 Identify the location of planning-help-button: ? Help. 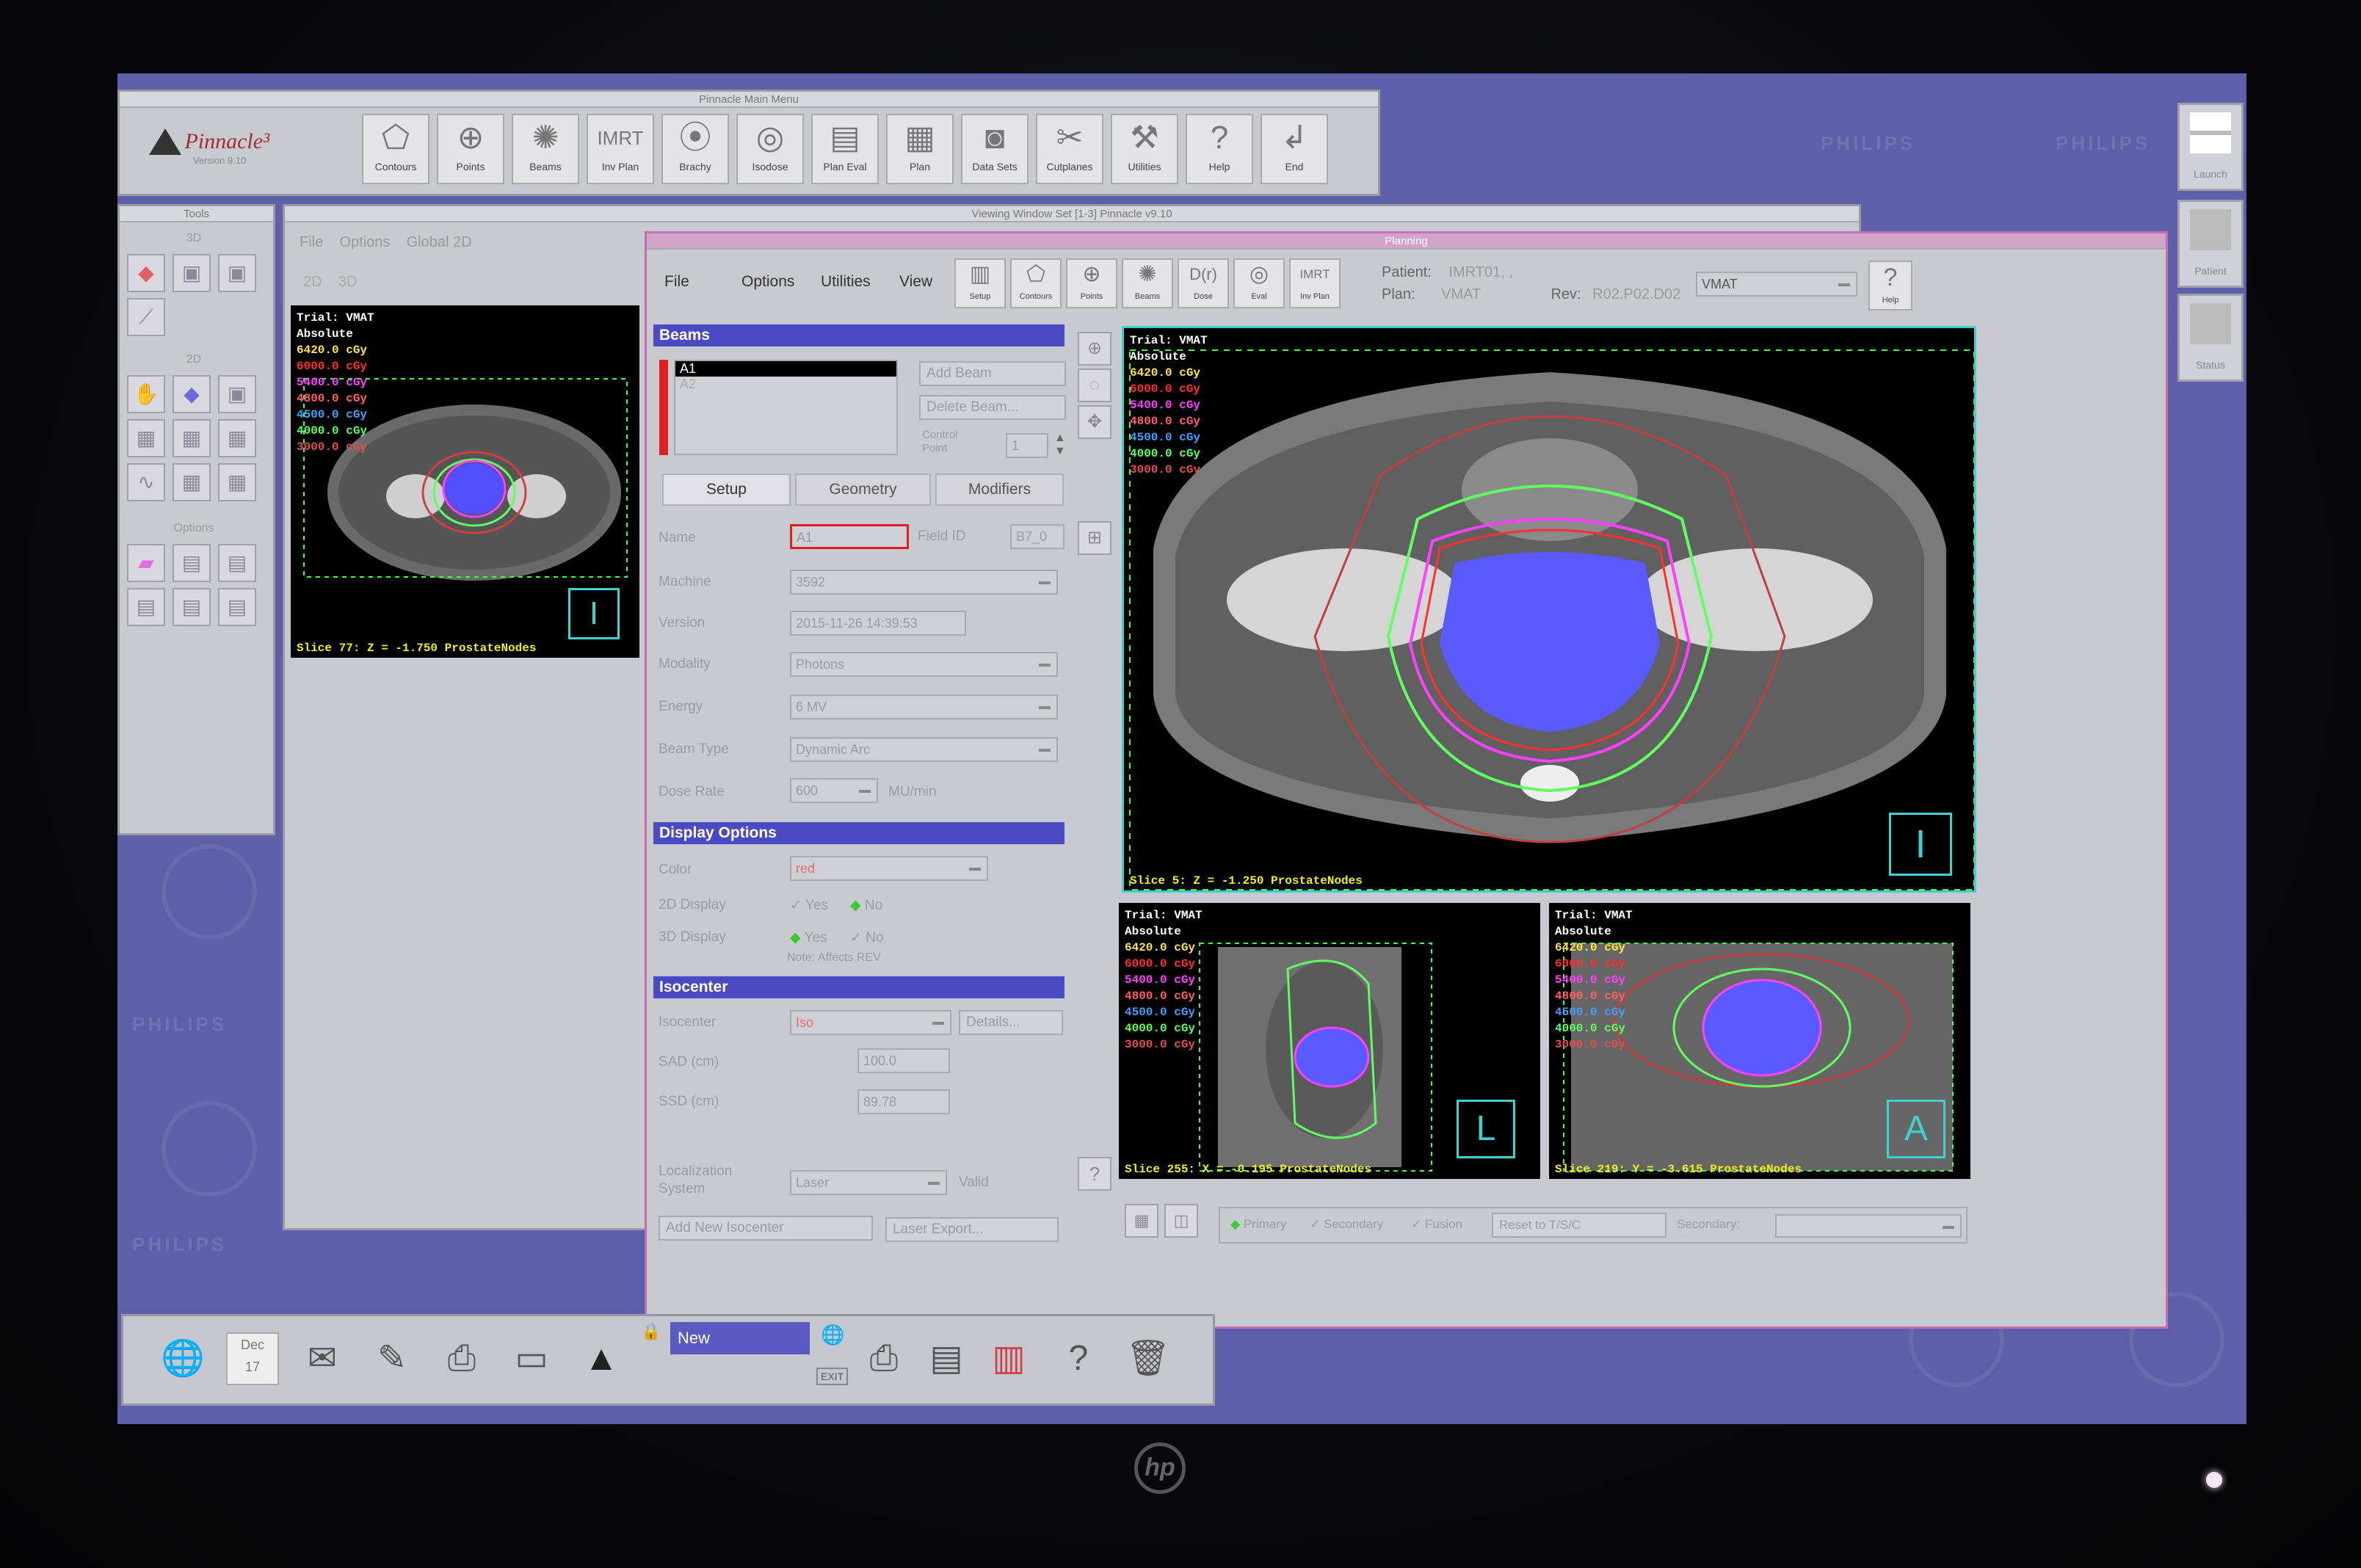
(1890, 286).